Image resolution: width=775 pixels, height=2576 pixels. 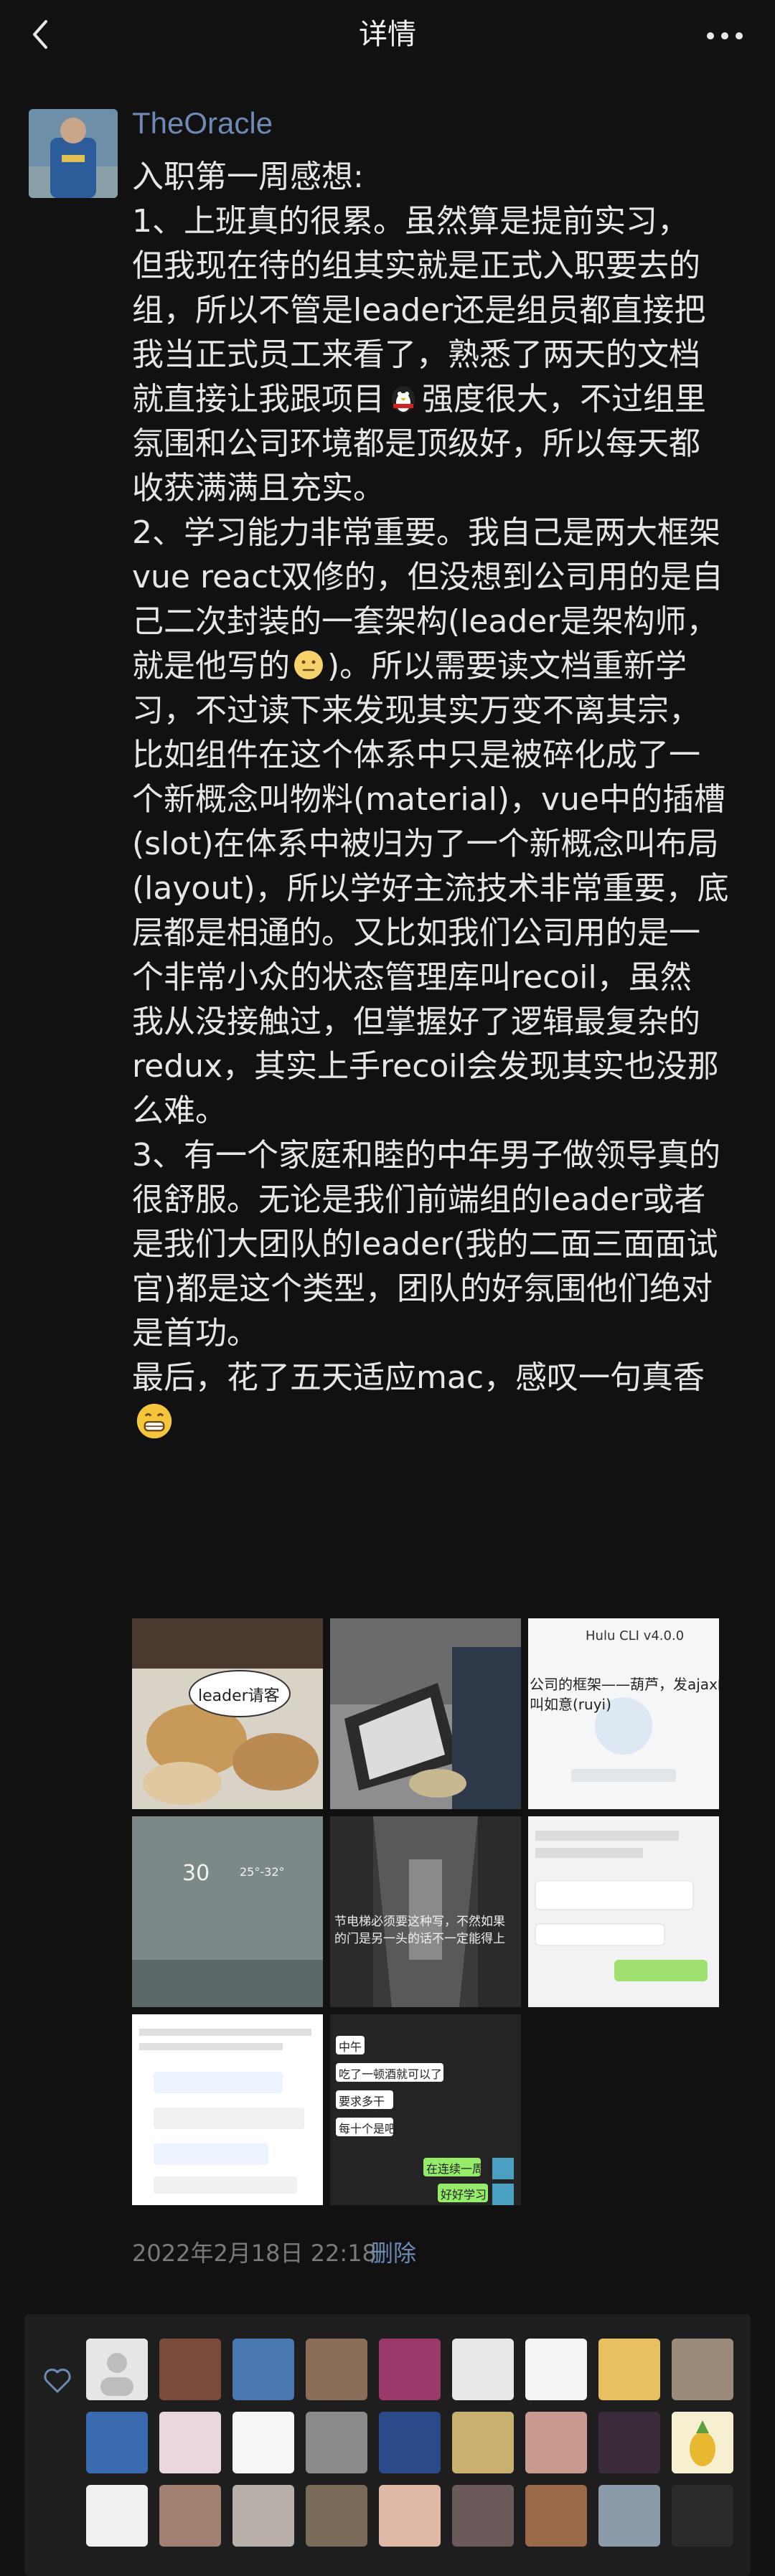 I want to click on delete-link: 删除, so click(x=393, y=2251).